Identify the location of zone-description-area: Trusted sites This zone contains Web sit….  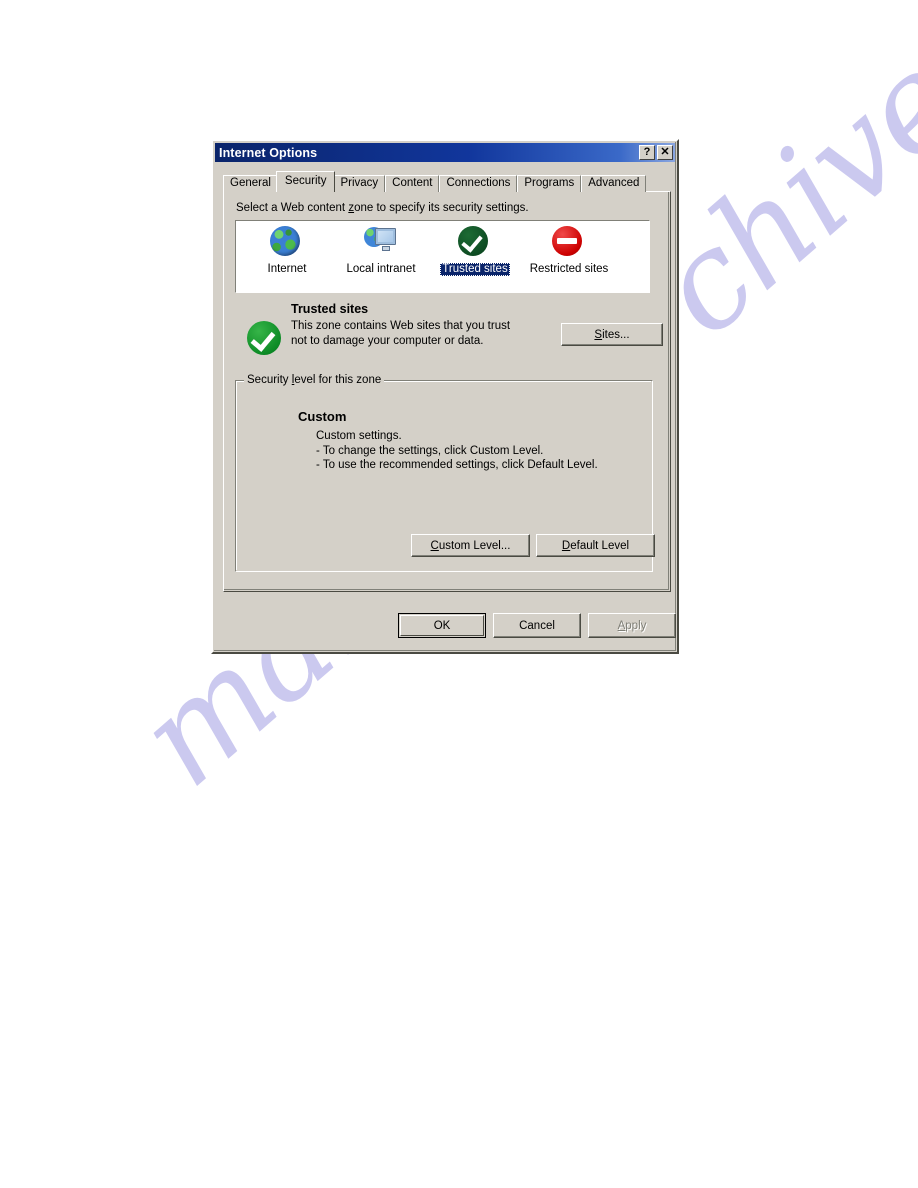
(449, 337).